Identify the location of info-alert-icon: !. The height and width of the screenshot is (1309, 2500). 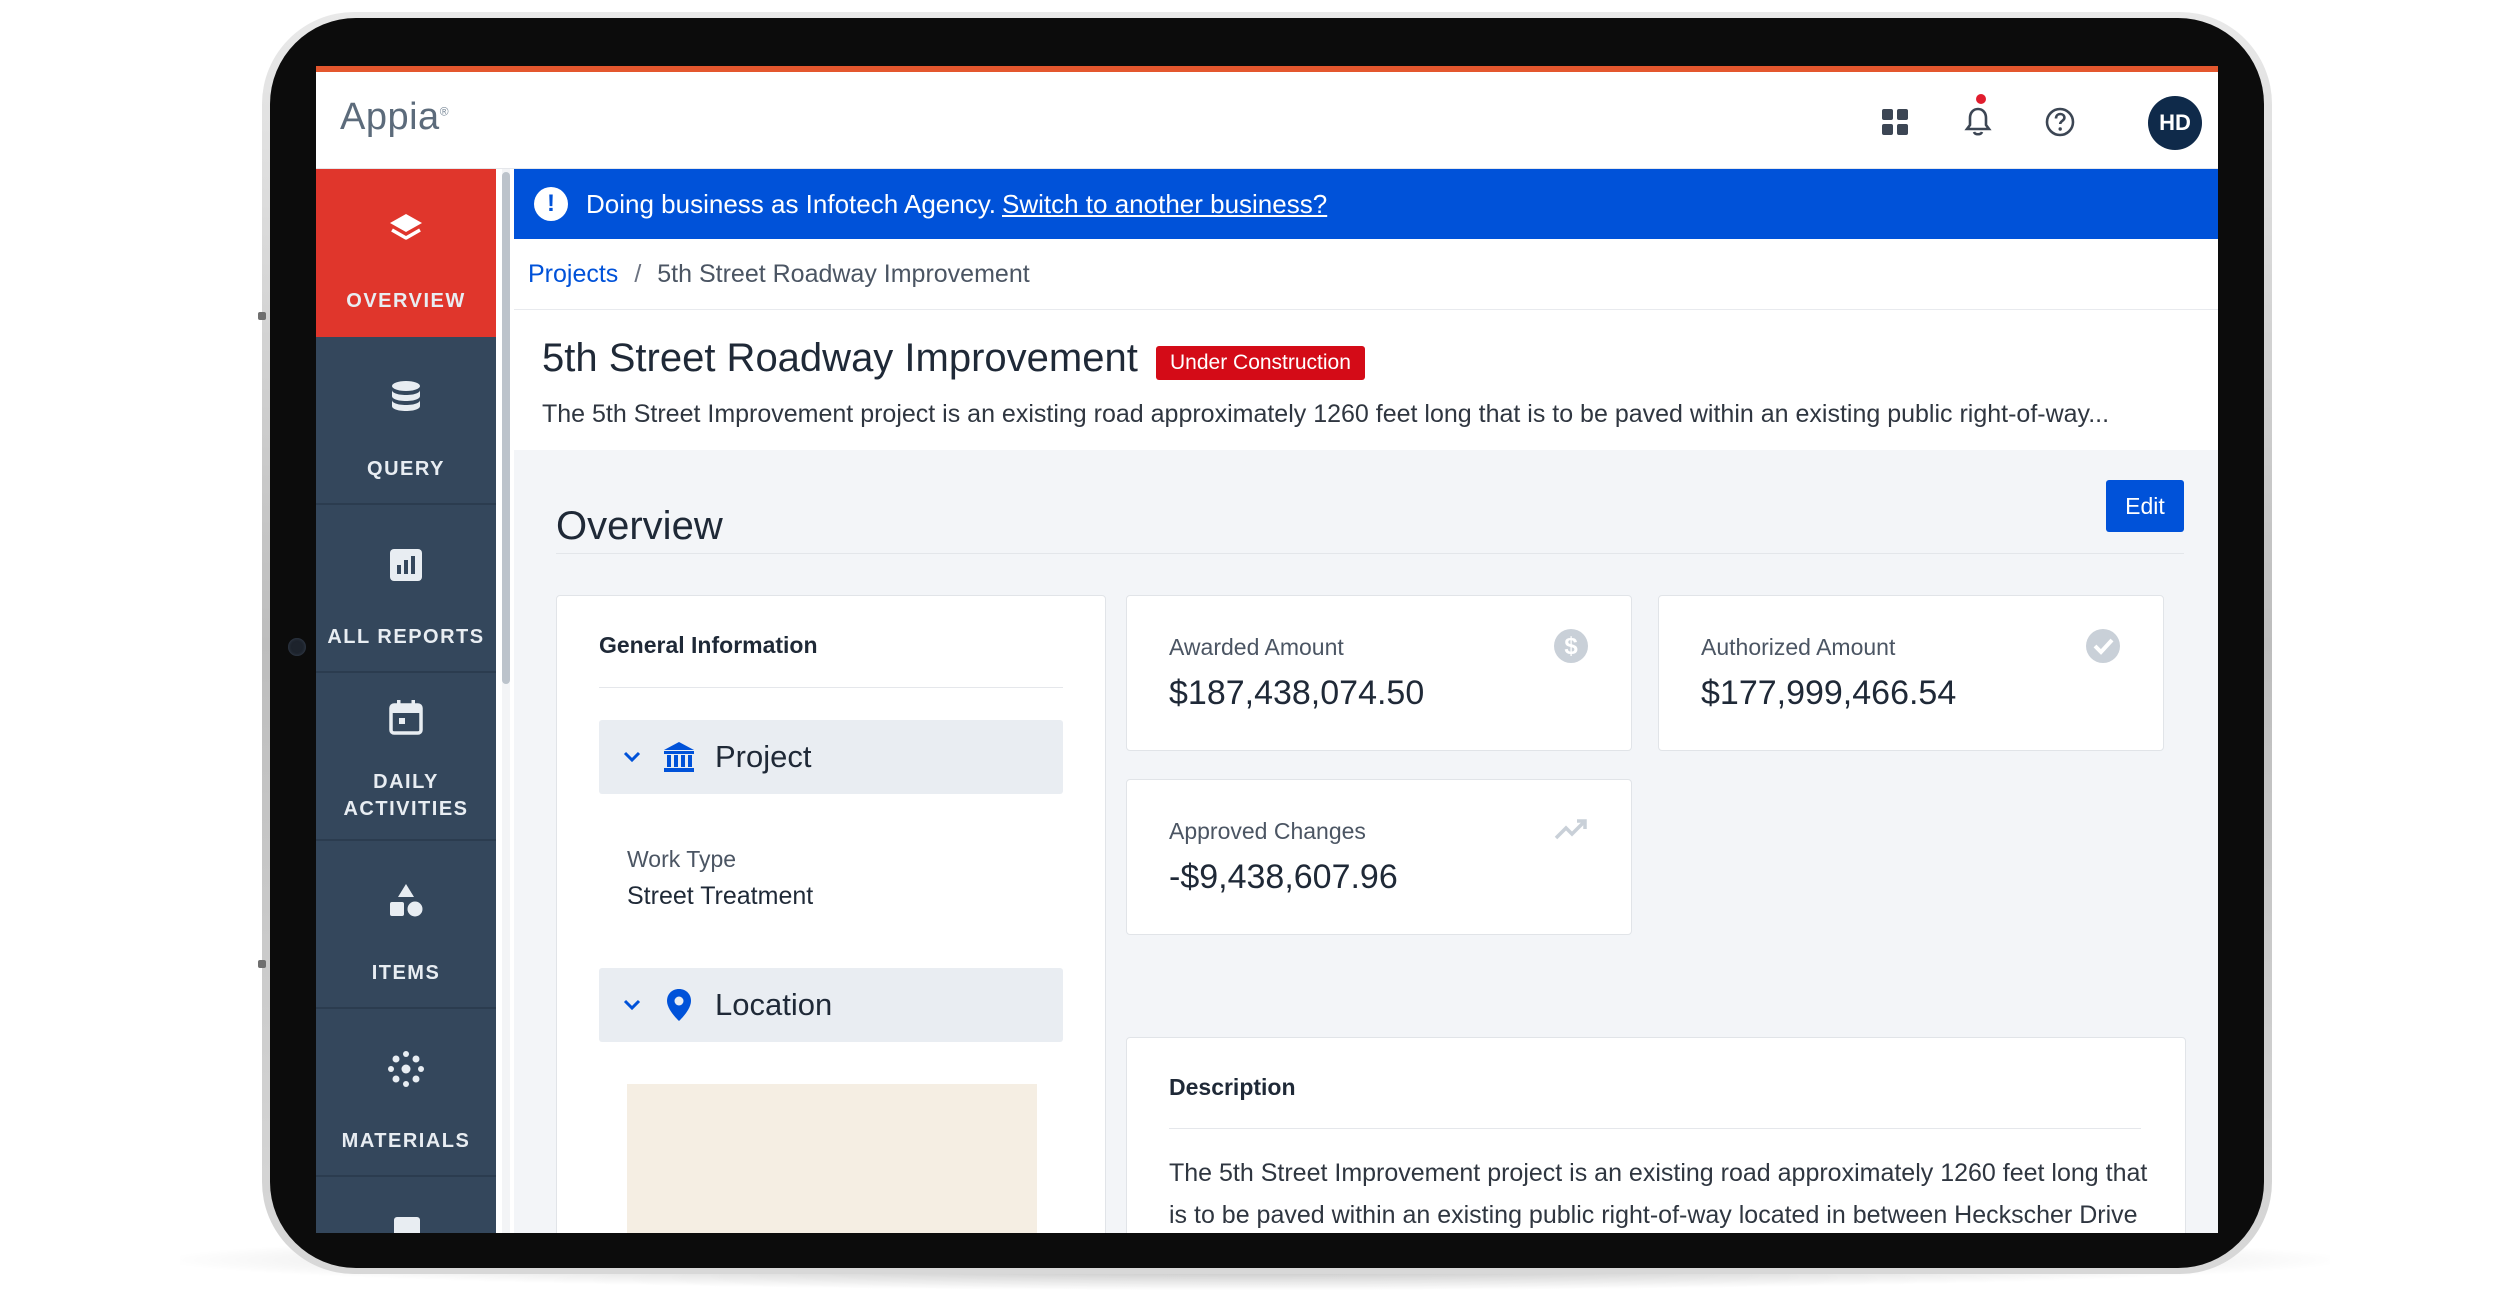
(551, 204).